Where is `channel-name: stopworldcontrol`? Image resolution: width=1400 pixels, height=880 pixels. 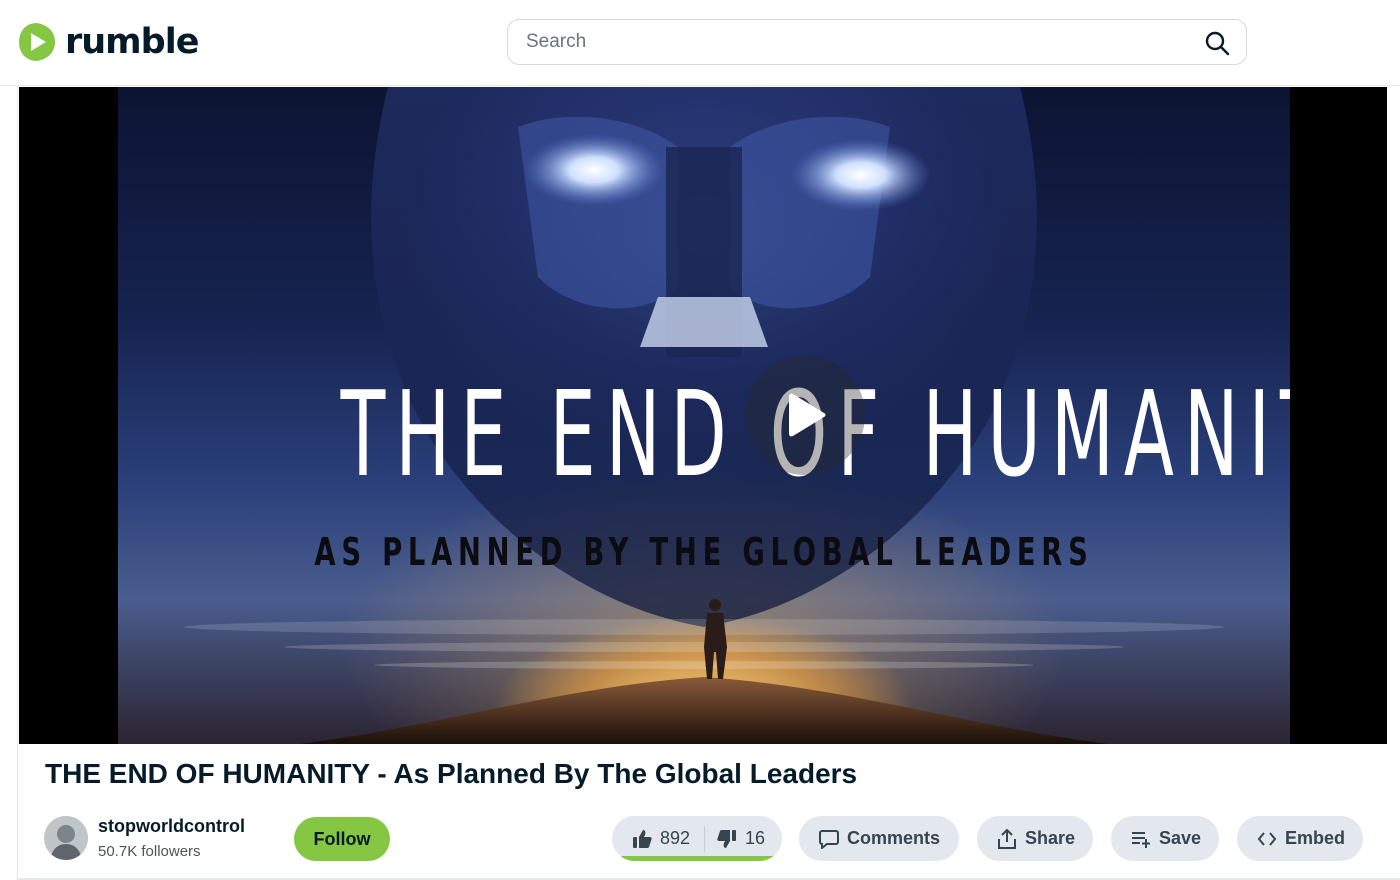 channel-name: stopworldcontrol is located at coordinates (171, 826).